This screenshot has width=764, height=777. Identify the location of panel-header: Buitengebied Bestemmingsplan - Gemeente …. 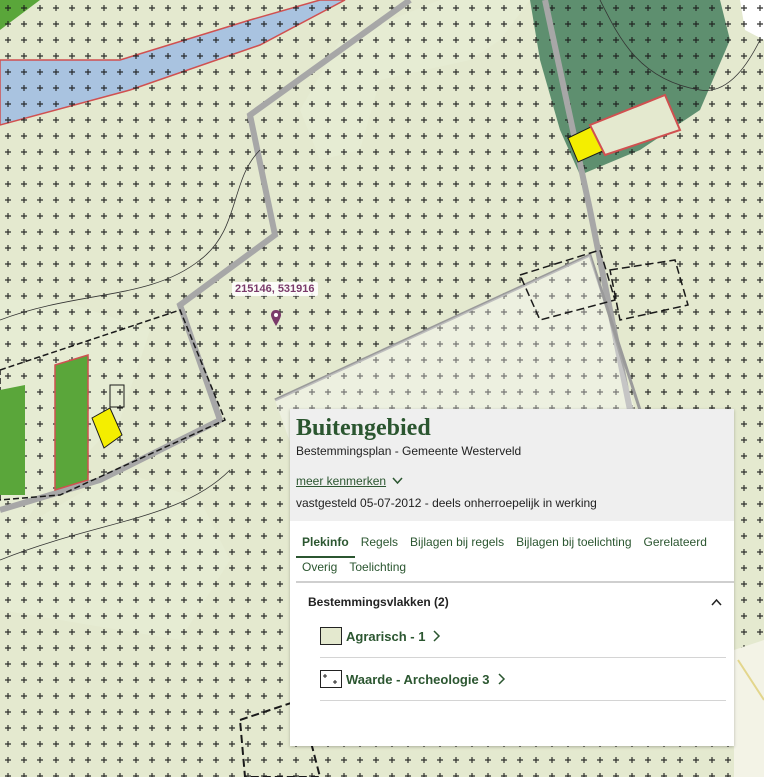
(512, 465).